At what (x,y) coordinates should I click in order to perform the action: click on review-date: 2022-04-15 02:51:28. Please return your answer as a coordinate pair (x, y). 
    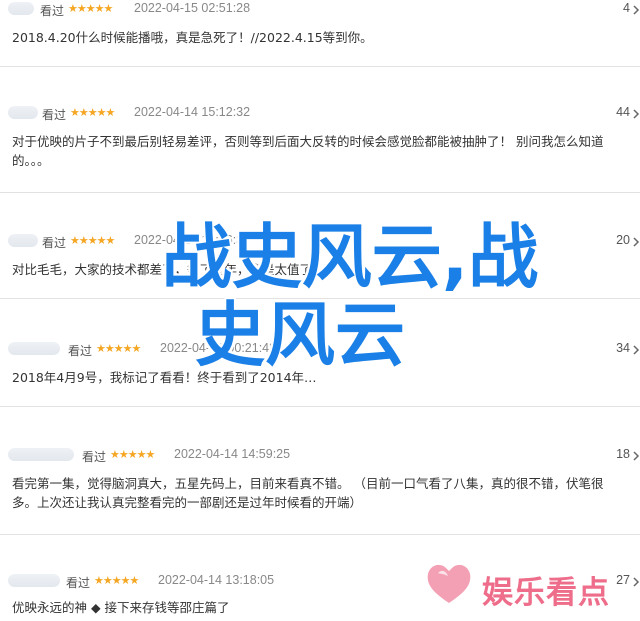
    Looking at the image, I should click on (192, 8).